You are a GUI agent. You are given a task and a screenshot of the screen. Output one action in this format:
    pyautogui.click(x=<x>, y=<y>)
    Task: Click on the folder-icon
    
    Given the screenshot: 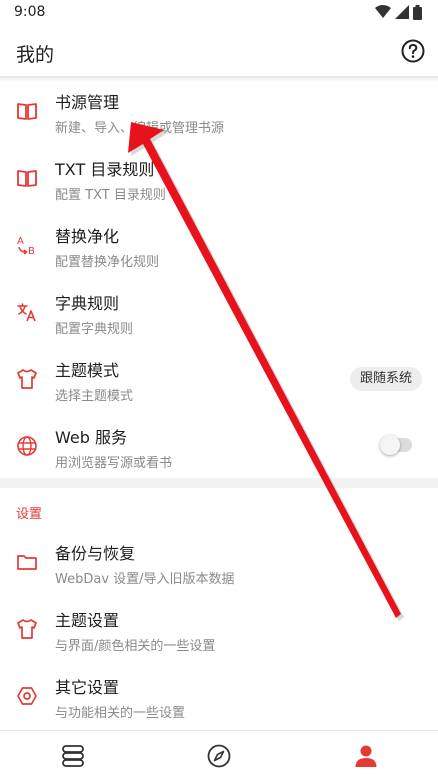 What is the action you would take?
    pyautogui.click(x=27, y=562)
    